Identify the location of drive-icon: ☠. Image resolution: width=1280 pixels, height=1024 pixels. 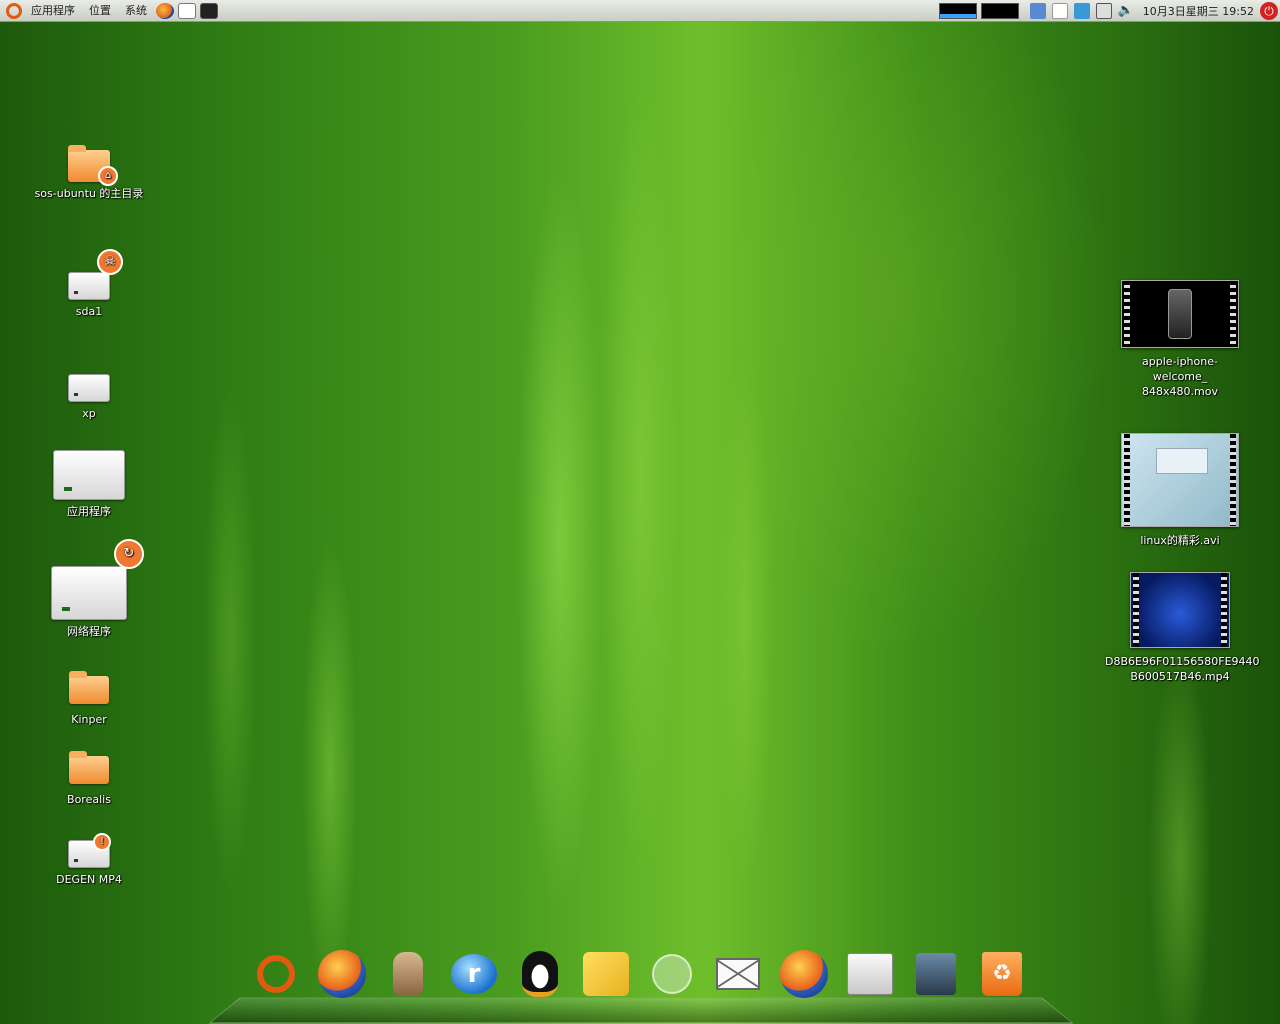
(95, 274).